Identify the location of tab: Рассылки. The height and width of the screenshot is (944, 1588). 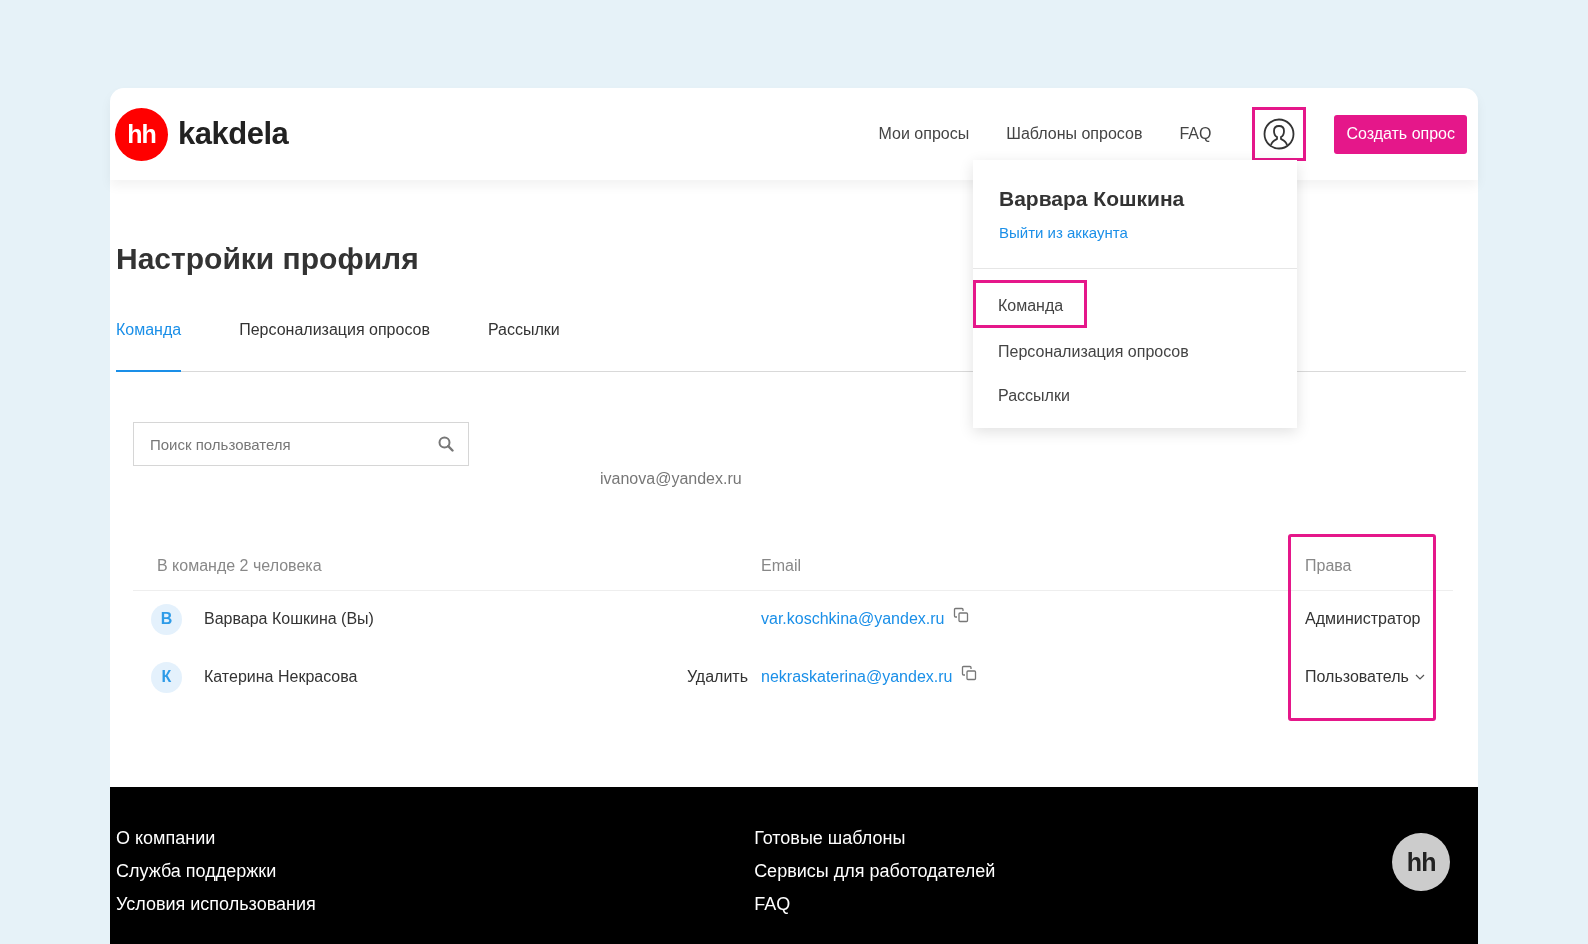
(523, 341).